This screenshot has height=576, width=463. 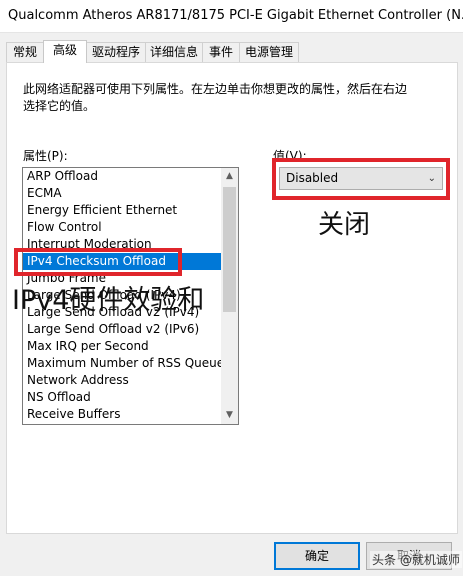 I want to click on scroll-thumb, so click(x=229, y=249).